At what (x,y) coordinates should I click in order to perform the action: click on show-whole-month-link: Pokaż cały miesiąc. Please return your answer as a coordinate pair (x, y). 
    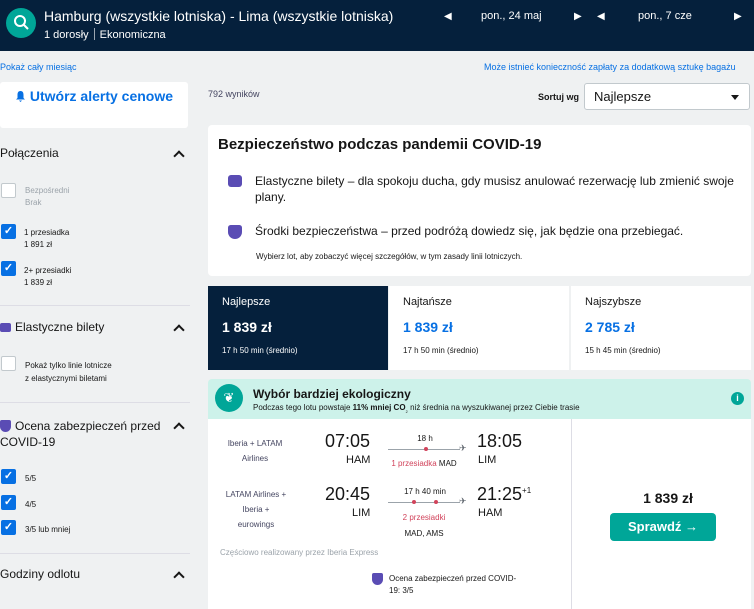
    Looking at the image, I should click on (38, 67).